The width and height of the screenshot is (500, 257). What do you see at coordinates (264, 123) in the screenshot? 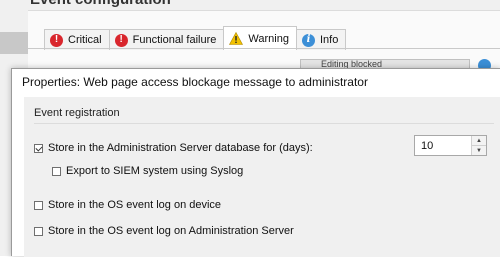
I see `section-divider` at bounding box center [264, 123].